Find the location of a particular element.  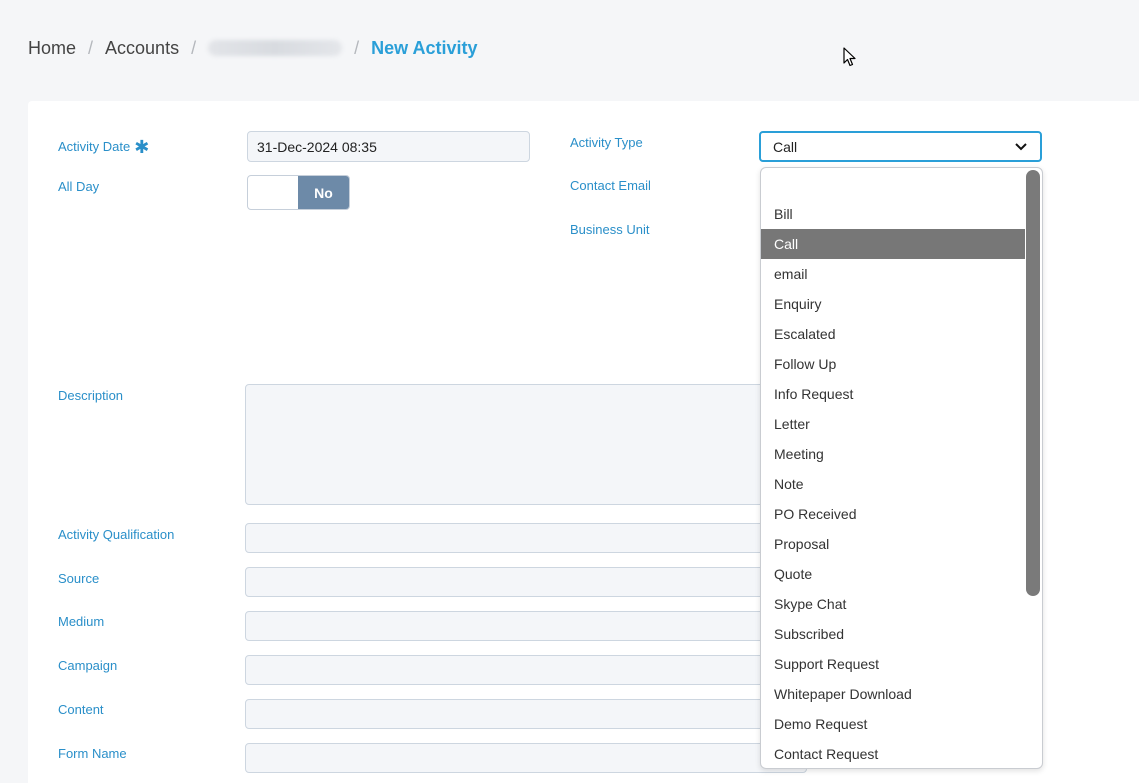

breadcrumb: Home / Accounts / / New Activity is located at coordinates (252, 48).